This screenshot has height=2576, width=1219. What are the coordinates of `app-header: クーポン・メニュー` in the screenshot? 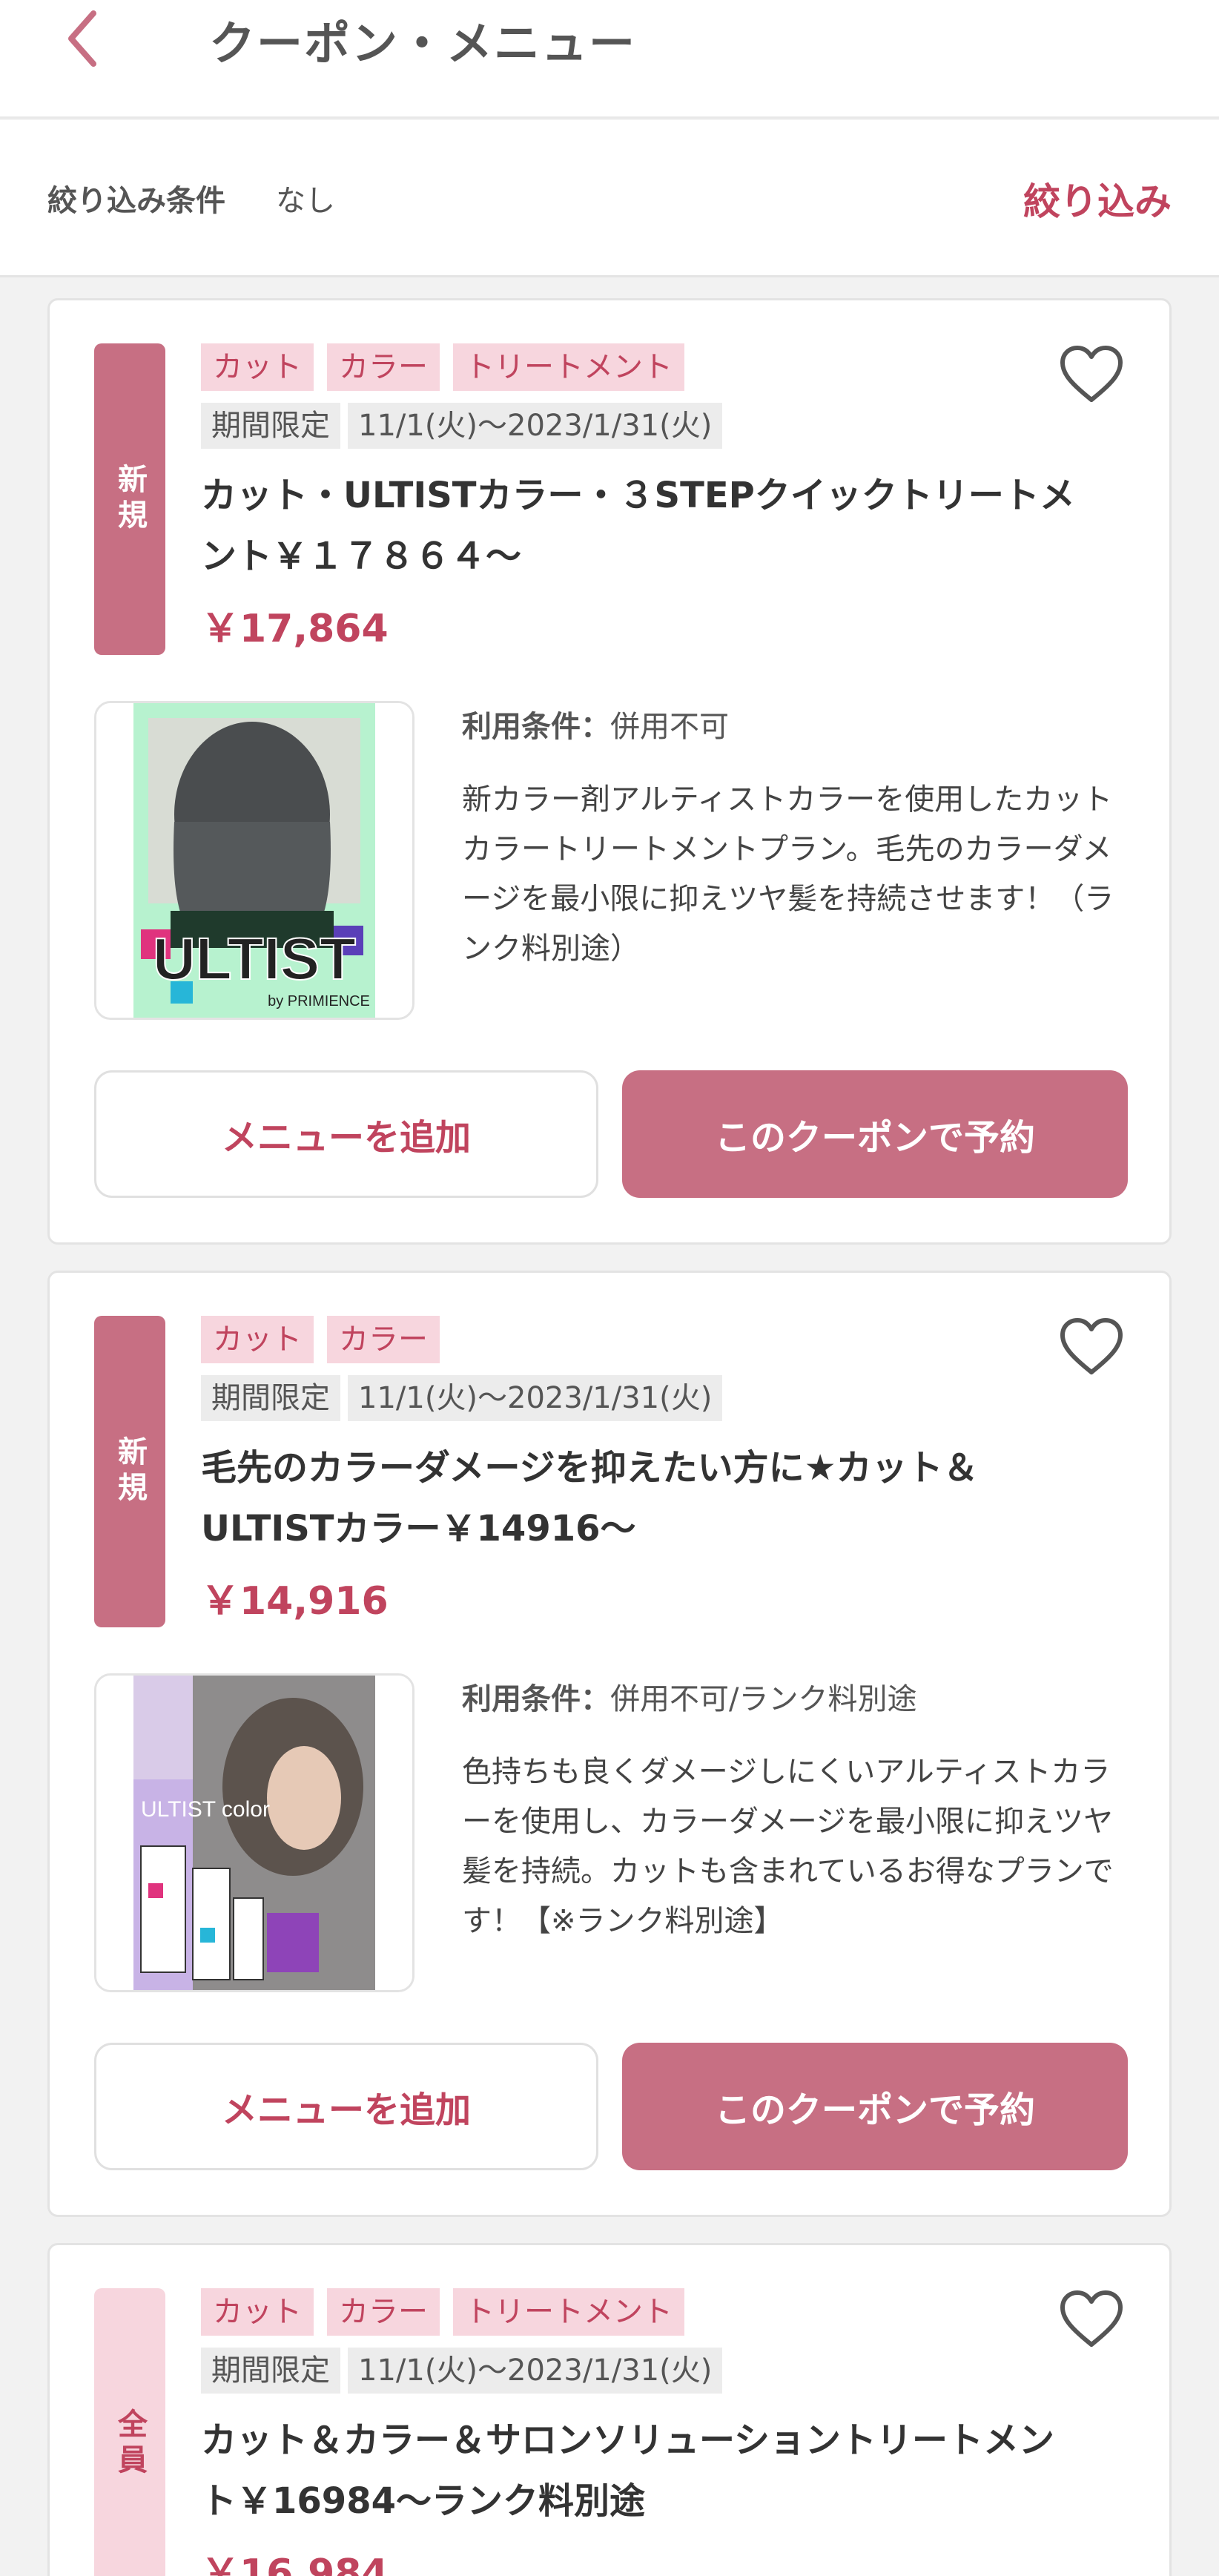 It's located at (609, 59).